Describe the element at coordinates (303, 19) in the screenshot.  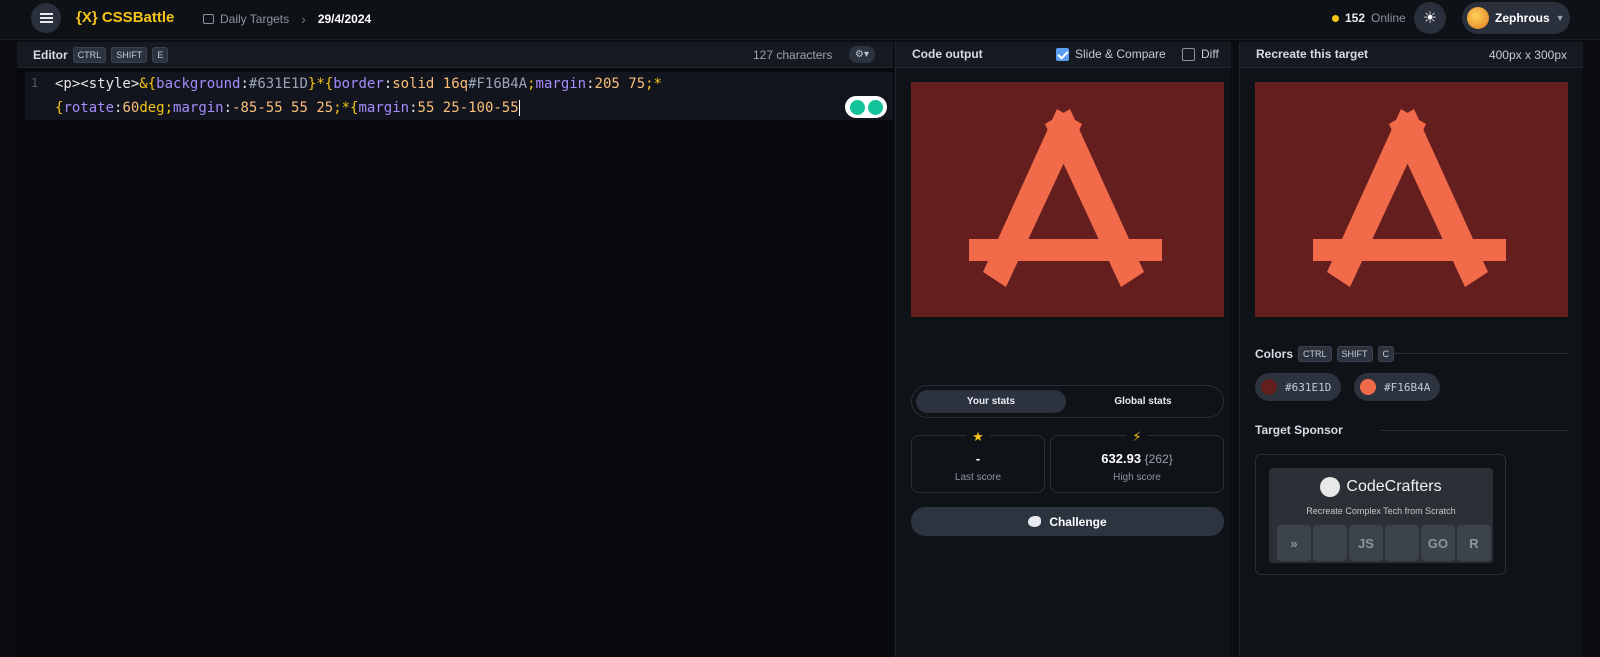
I see `chevron-right-icon: ›` at that location.